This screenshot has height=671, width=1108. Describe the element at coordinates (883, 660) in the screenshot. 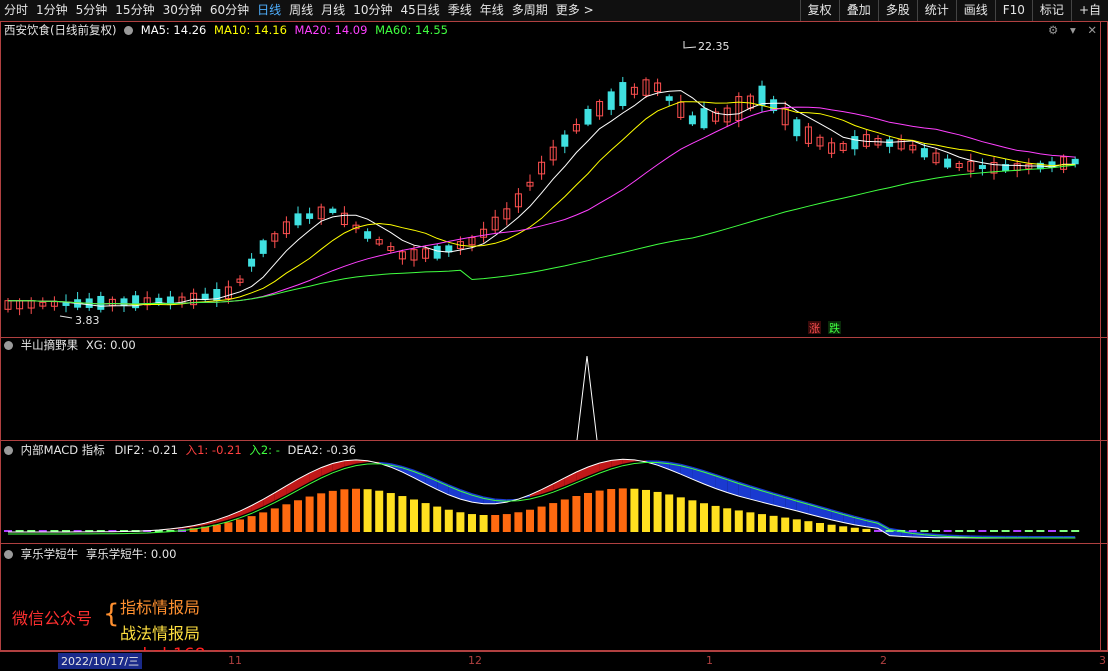

I see `axis-tick-2: 2` at that location.